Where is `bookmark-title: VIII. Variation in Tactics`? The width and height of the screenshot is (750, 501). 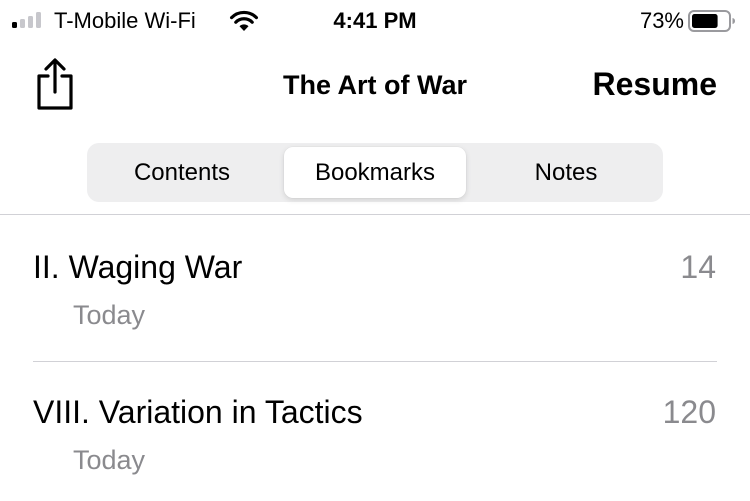 bookmark-title: VIII. Variation in Tactics is located at coordinates (198, 412).